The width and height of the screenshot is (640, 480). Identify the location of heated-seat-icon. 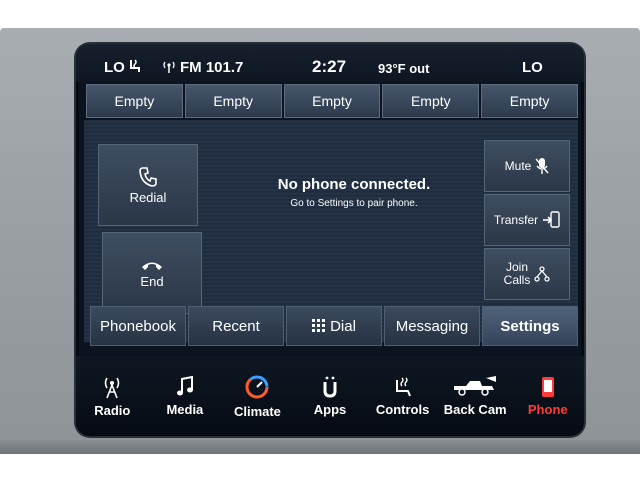
(403, 386).